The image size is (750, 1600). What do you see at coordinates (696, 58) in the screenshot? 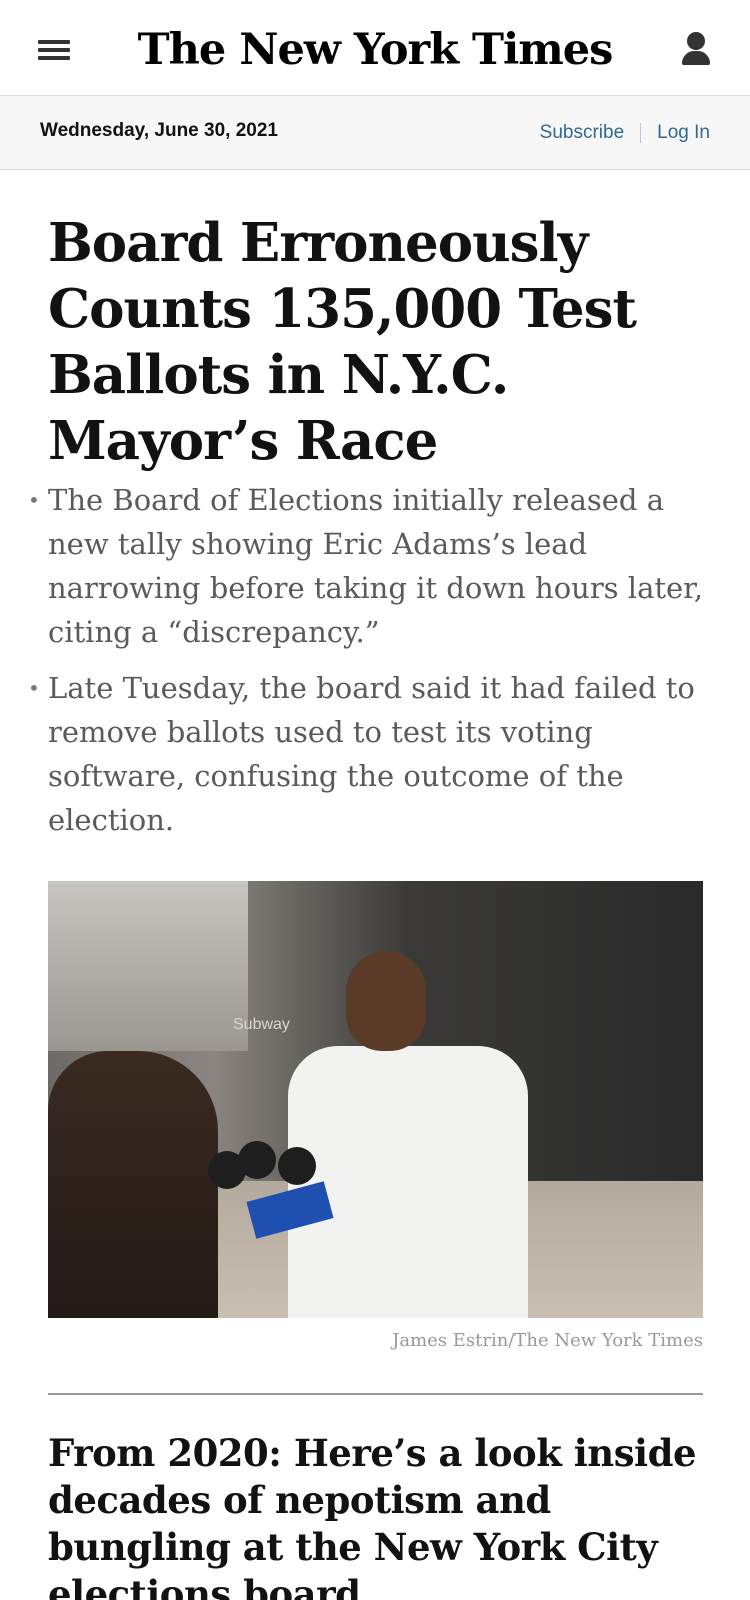
I see `account-body` at bounding box center [696, 58].